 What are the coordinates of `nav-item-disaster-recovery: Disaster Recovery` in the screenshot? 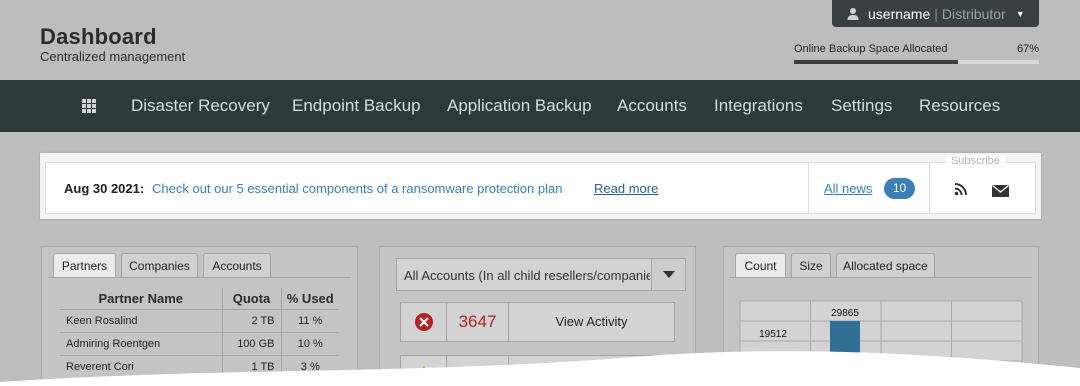 It's located at (200, 106).